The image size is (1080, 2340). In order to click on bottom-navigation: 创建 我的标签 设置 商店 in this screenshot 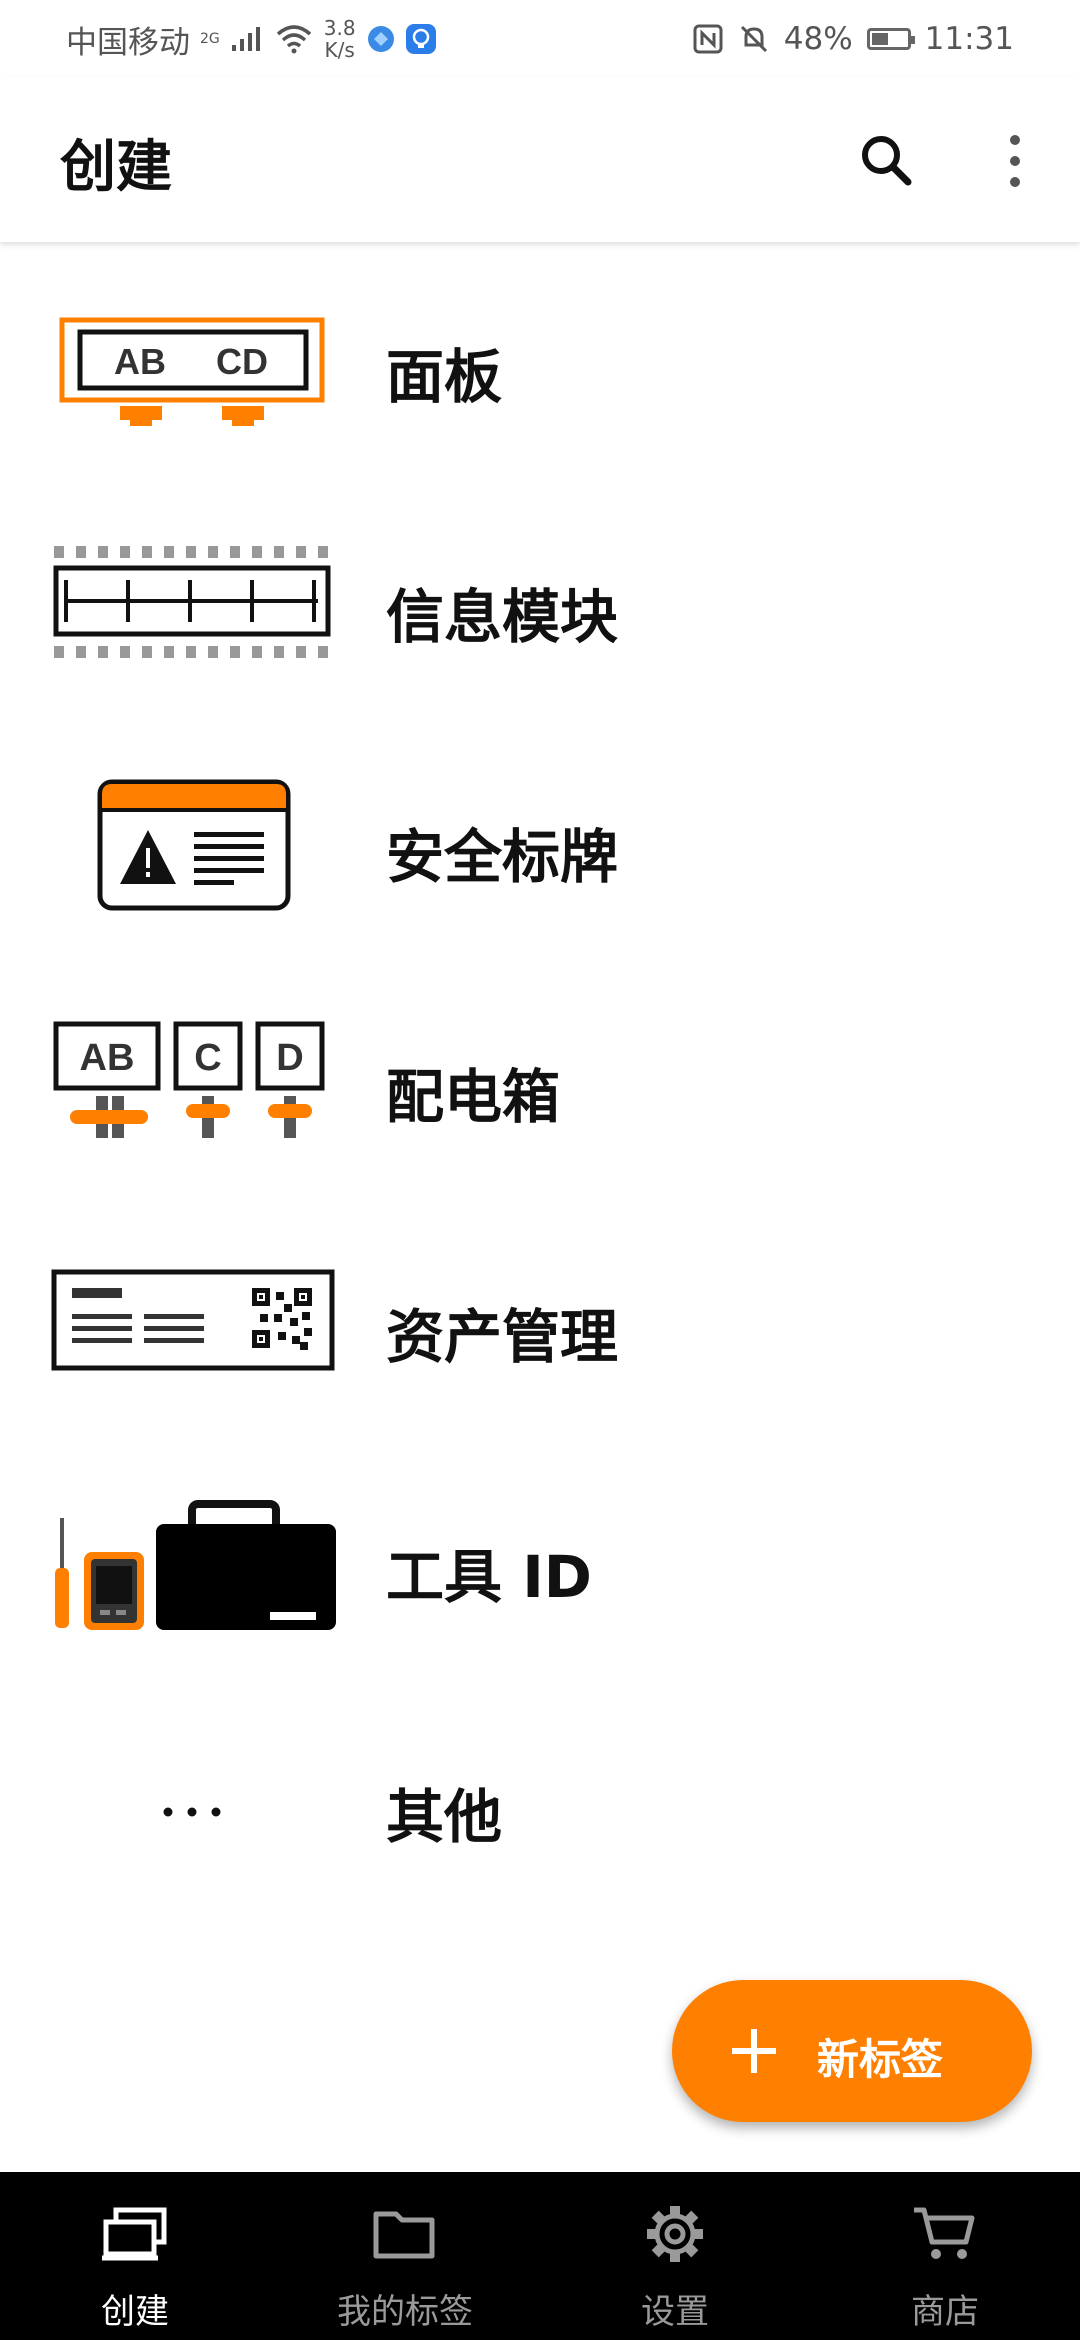, I will do `click(540, 2256)`.